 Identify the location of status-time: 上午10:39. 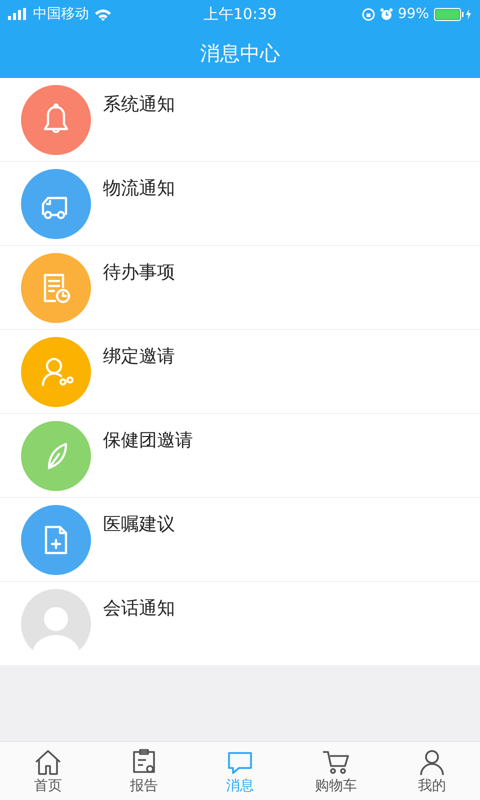
(240, 14).